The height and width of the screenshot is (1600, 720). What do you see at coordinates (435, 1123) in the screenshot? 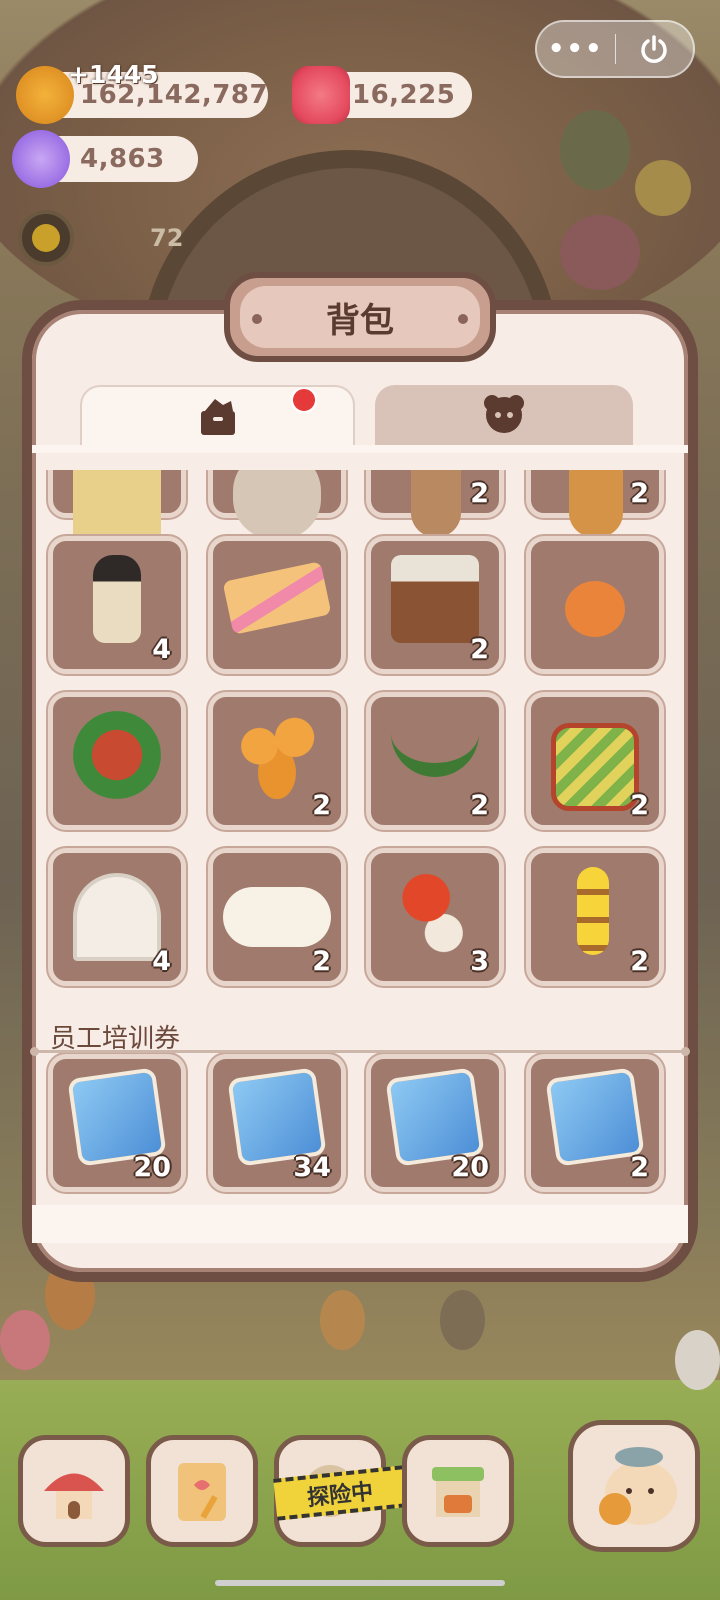
I see `inventory-slot-book-voucher: 20` at bounding box center [435, 1123].